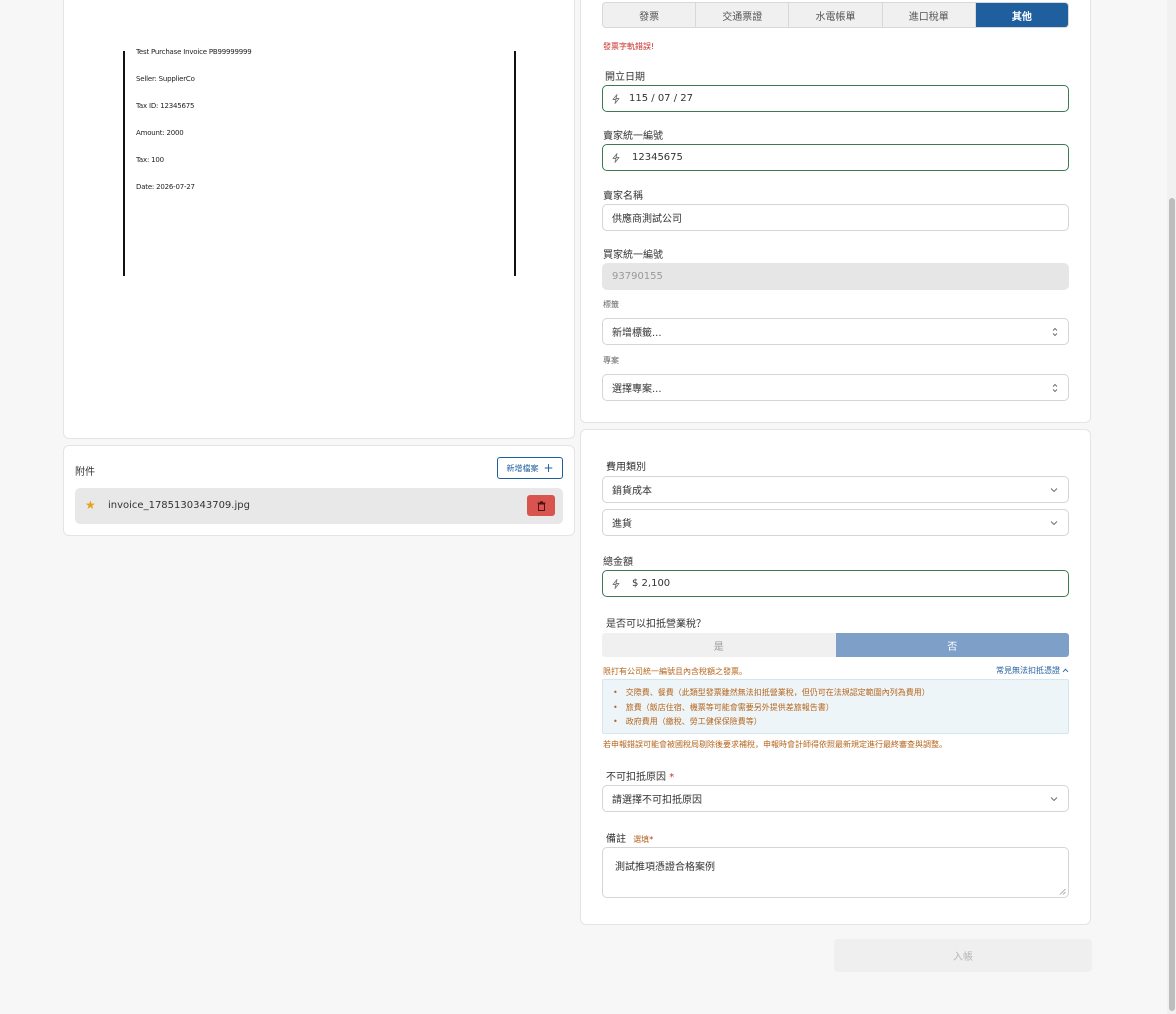 The image size is (1176, 1014). I want to click on issue-date-value: 115 / 07 / 27, so click(661, 98).